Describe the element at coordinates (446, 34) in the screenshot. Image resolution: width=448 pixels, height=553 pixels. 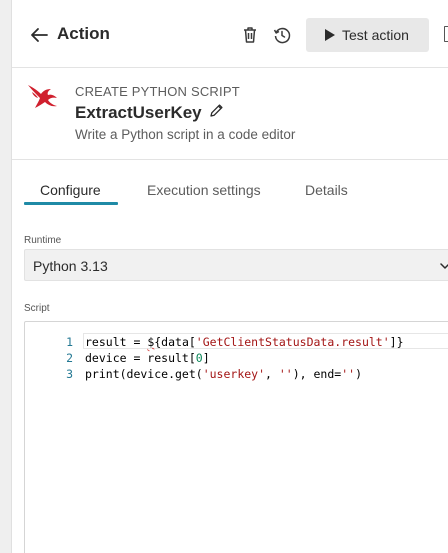
I see `panel-icon` at that location.